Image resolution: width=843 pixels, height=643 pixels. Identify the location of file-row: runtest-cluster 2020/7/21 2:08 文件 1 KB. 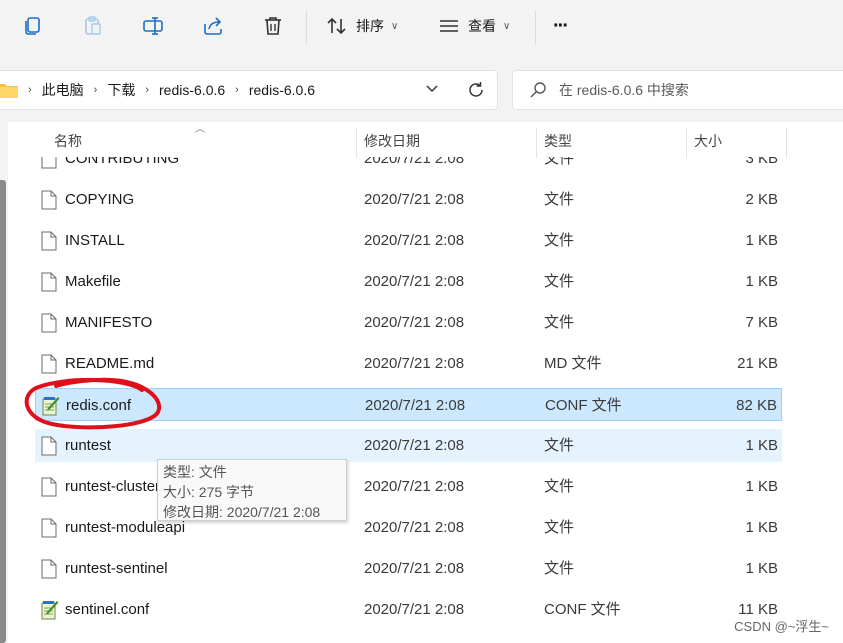
(408, 486).